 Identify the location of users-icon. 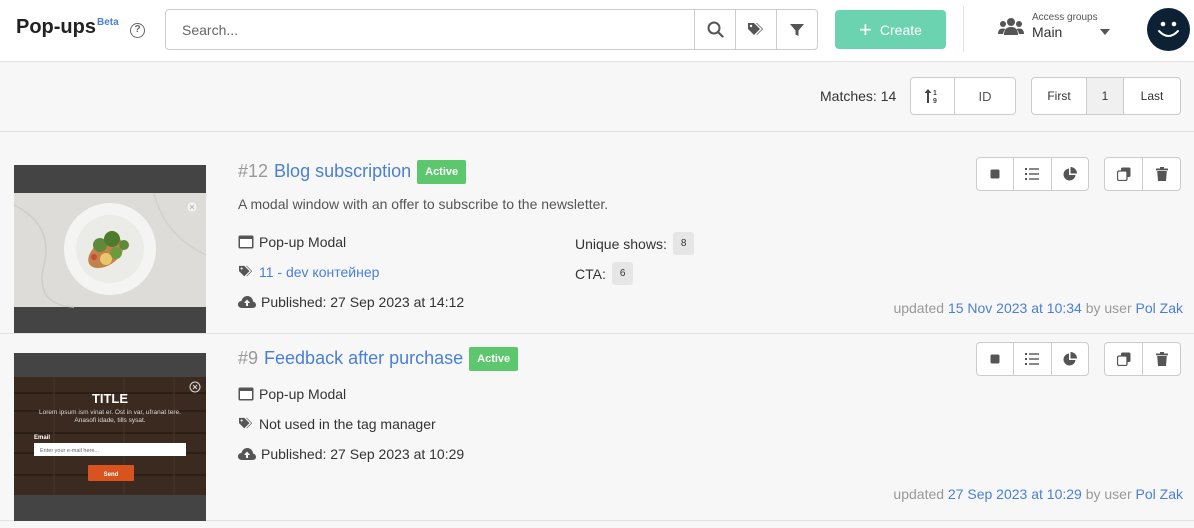
(1011, 26).